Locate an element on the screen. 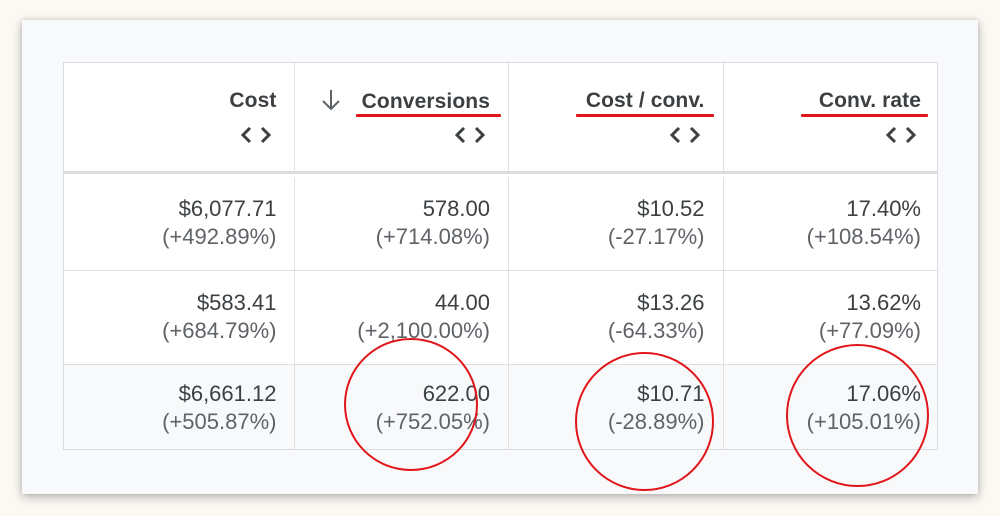  cell-value: 13.62% is located at coordinates (883, 302).